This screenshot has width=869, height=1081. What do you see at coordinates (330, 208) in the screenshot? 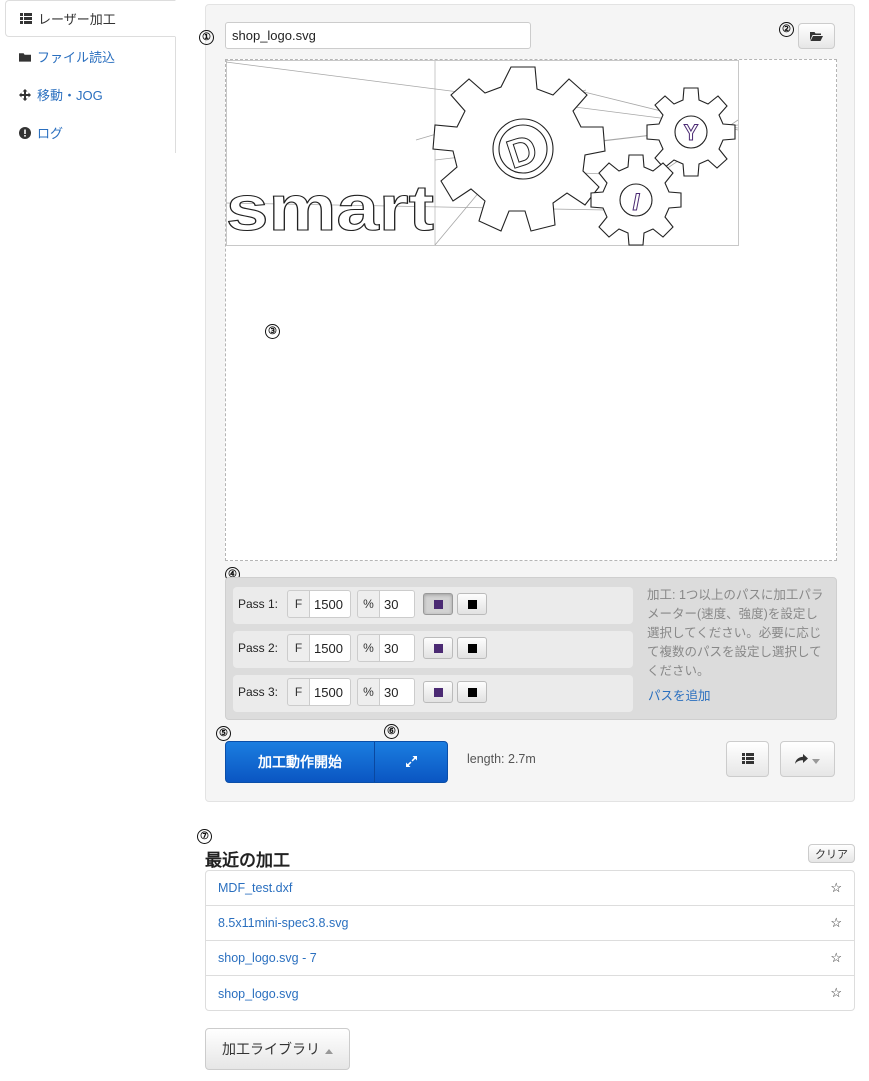
I see `preview-smart-text: smart` at bounding box center [330, 208].